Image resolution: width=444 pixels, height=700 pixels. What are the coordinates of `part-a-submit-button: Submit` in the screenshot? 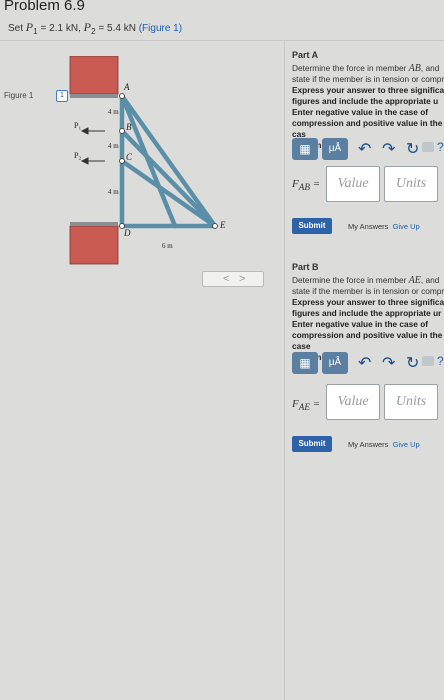 It's located at (312, 226).